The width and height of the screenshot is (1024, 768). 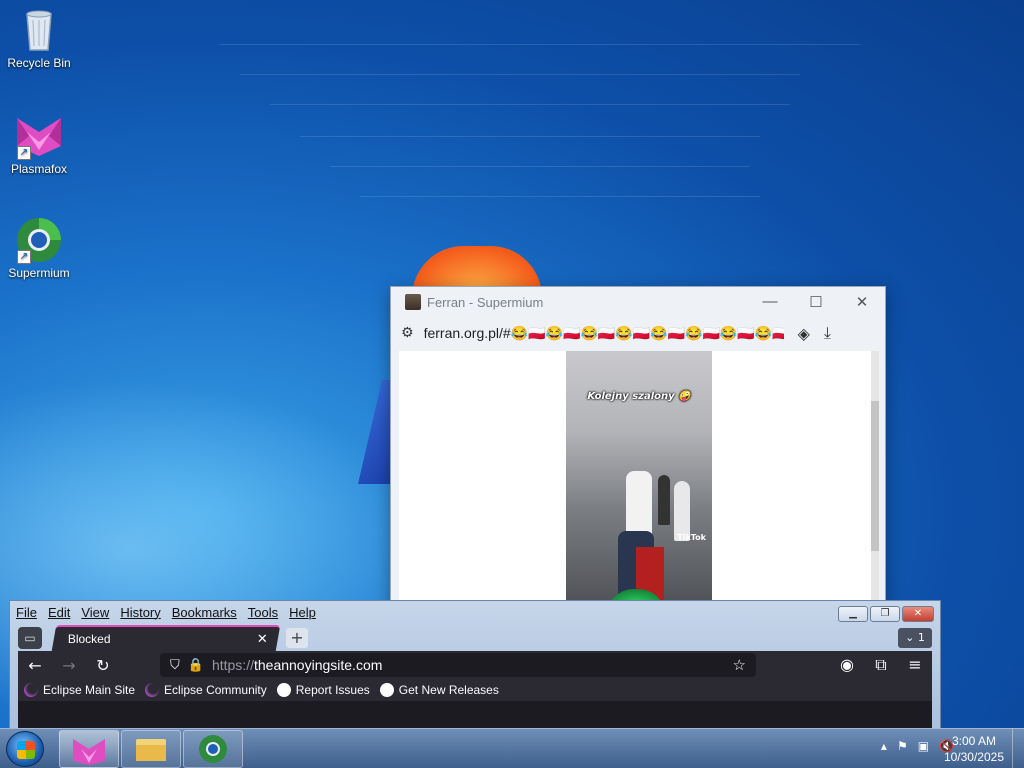 What do you see at coordinates (485, 302) in the screenshot?
I see `popup-title: Ferran - Supermium` at bounding box center [485, 302].